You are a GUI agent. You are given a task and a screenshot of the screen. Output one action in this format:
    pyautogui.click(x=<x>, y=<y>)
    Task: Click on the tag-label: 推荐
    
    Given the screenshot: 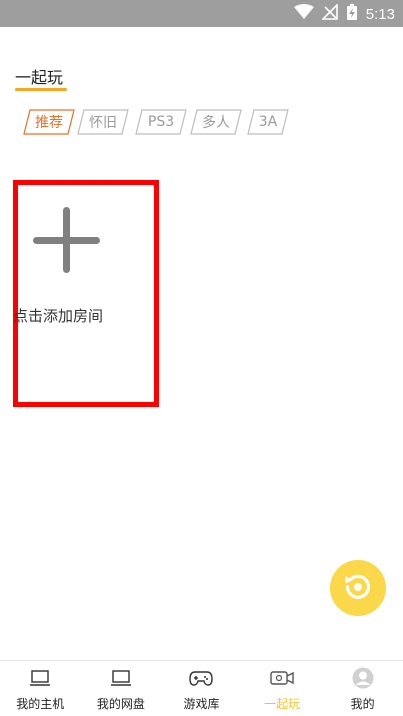 What is the action you would take?
    pyautogui.click(x=49, y=123)
    